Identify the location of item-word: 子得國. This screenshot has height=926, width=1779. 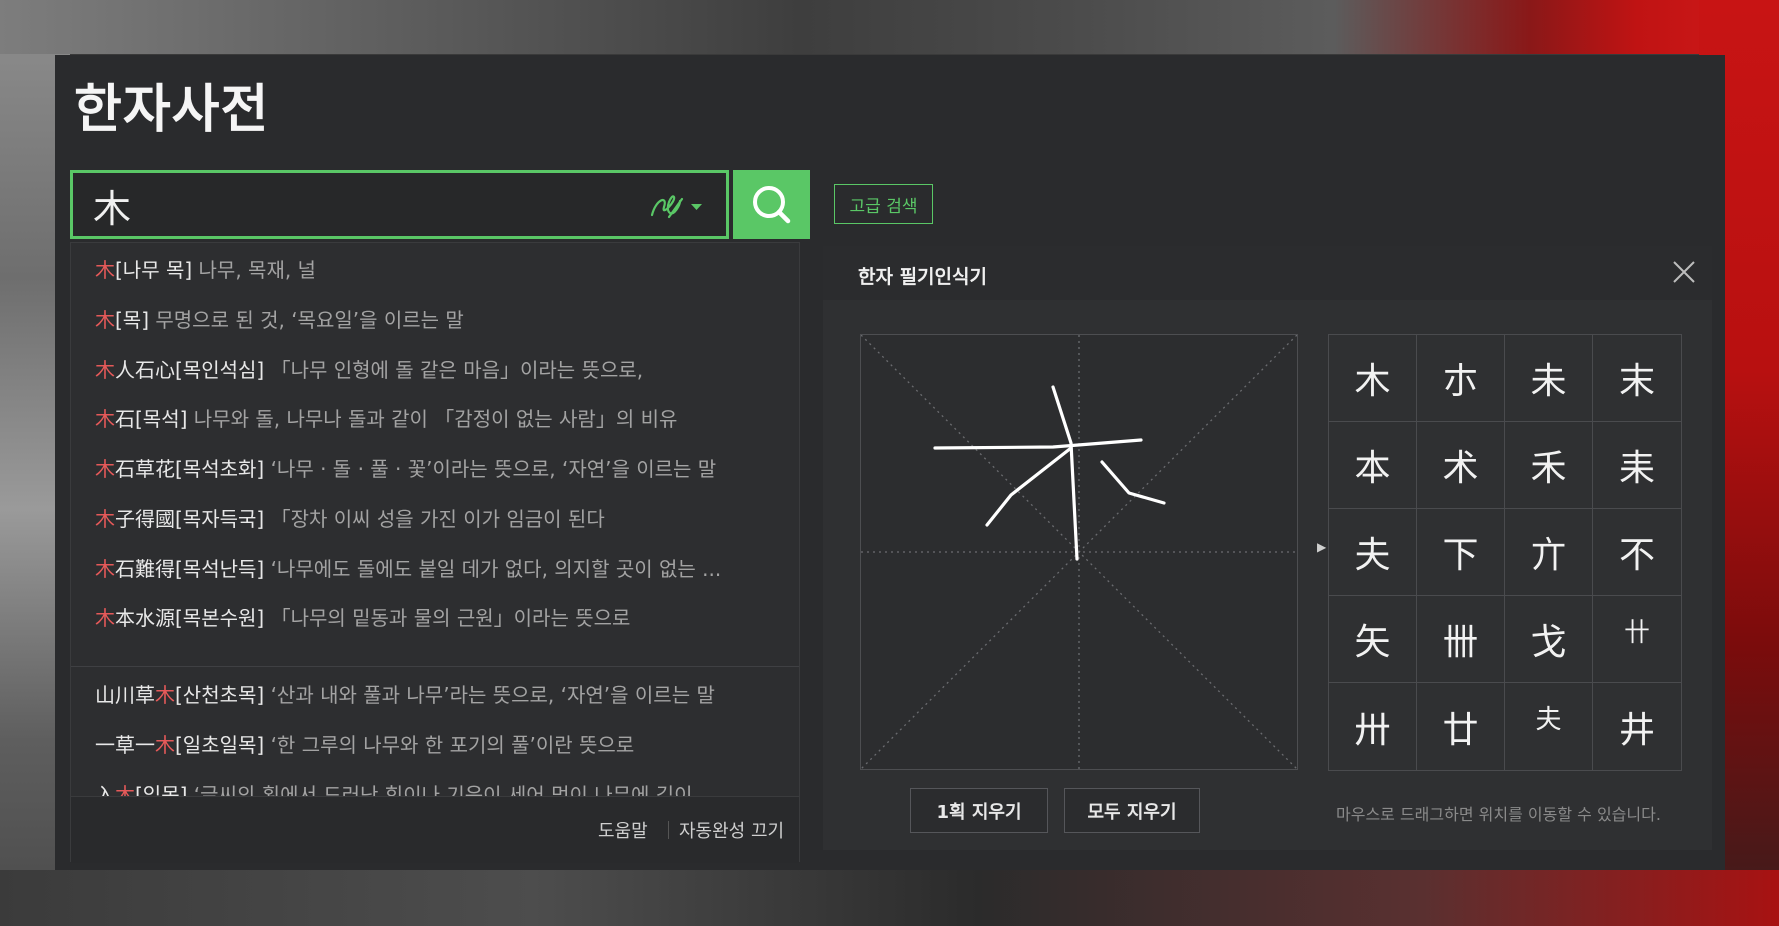
(145, 519).